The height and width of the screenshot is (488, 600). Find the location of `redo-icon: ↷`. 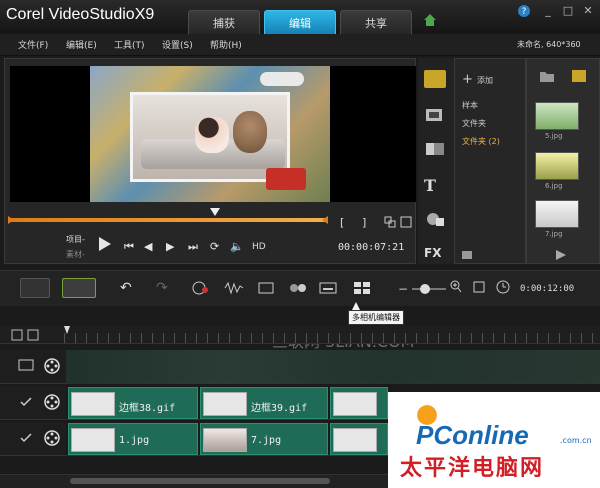

redo-icon: ↷ is located at coordinates (166, 288).